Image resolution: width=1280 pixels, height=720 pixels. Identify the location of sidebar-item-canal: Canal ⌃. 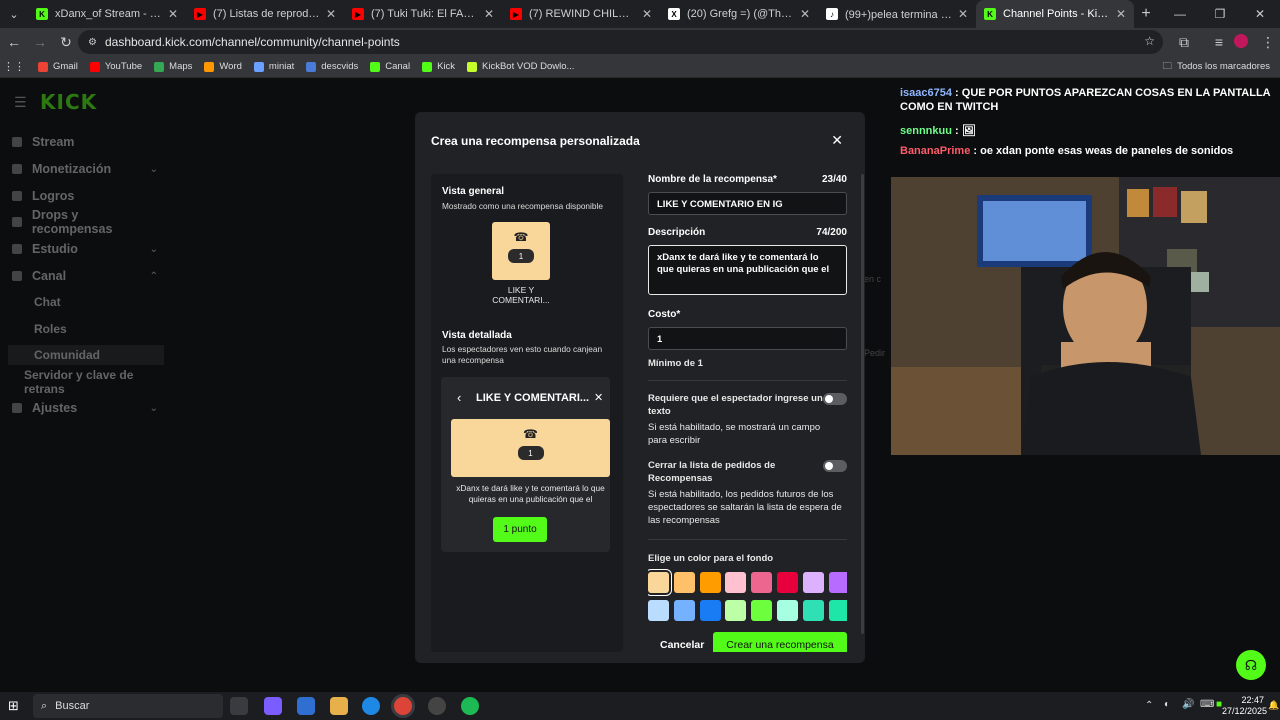
(86, 276).